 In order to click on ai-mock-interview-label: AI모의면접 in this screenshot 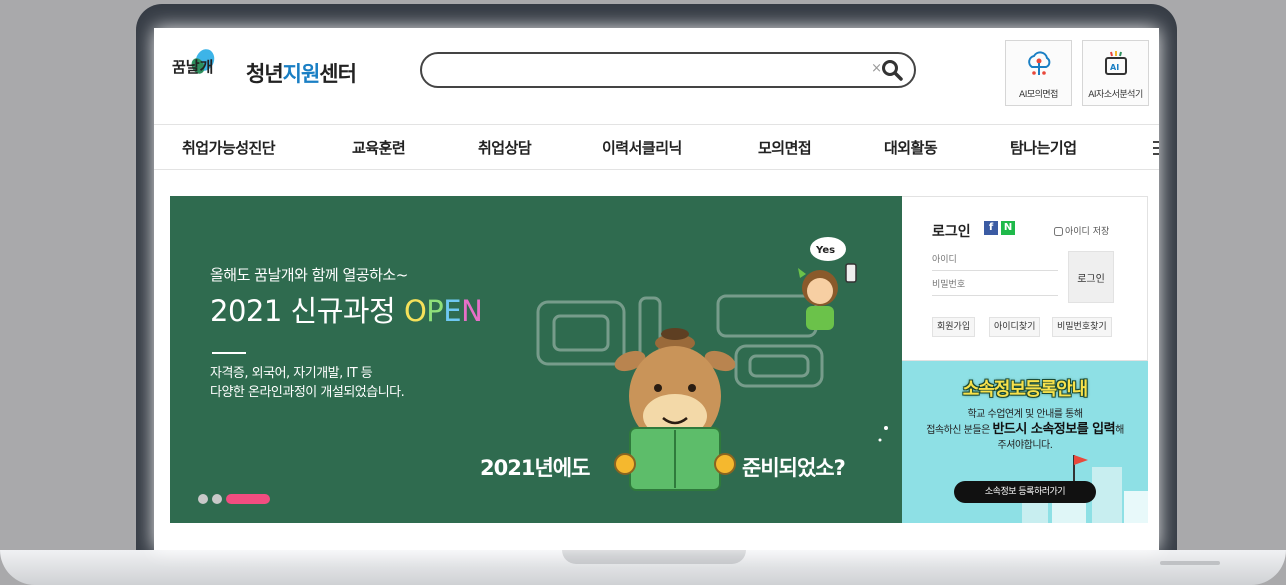, I will do `click(1038, 95)`.